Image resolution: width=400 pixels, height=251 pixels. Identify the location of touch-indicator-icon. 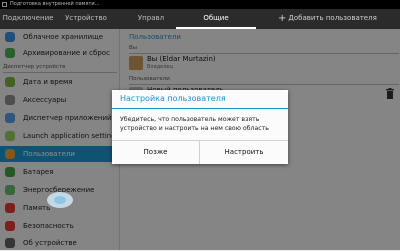
(60, 200).